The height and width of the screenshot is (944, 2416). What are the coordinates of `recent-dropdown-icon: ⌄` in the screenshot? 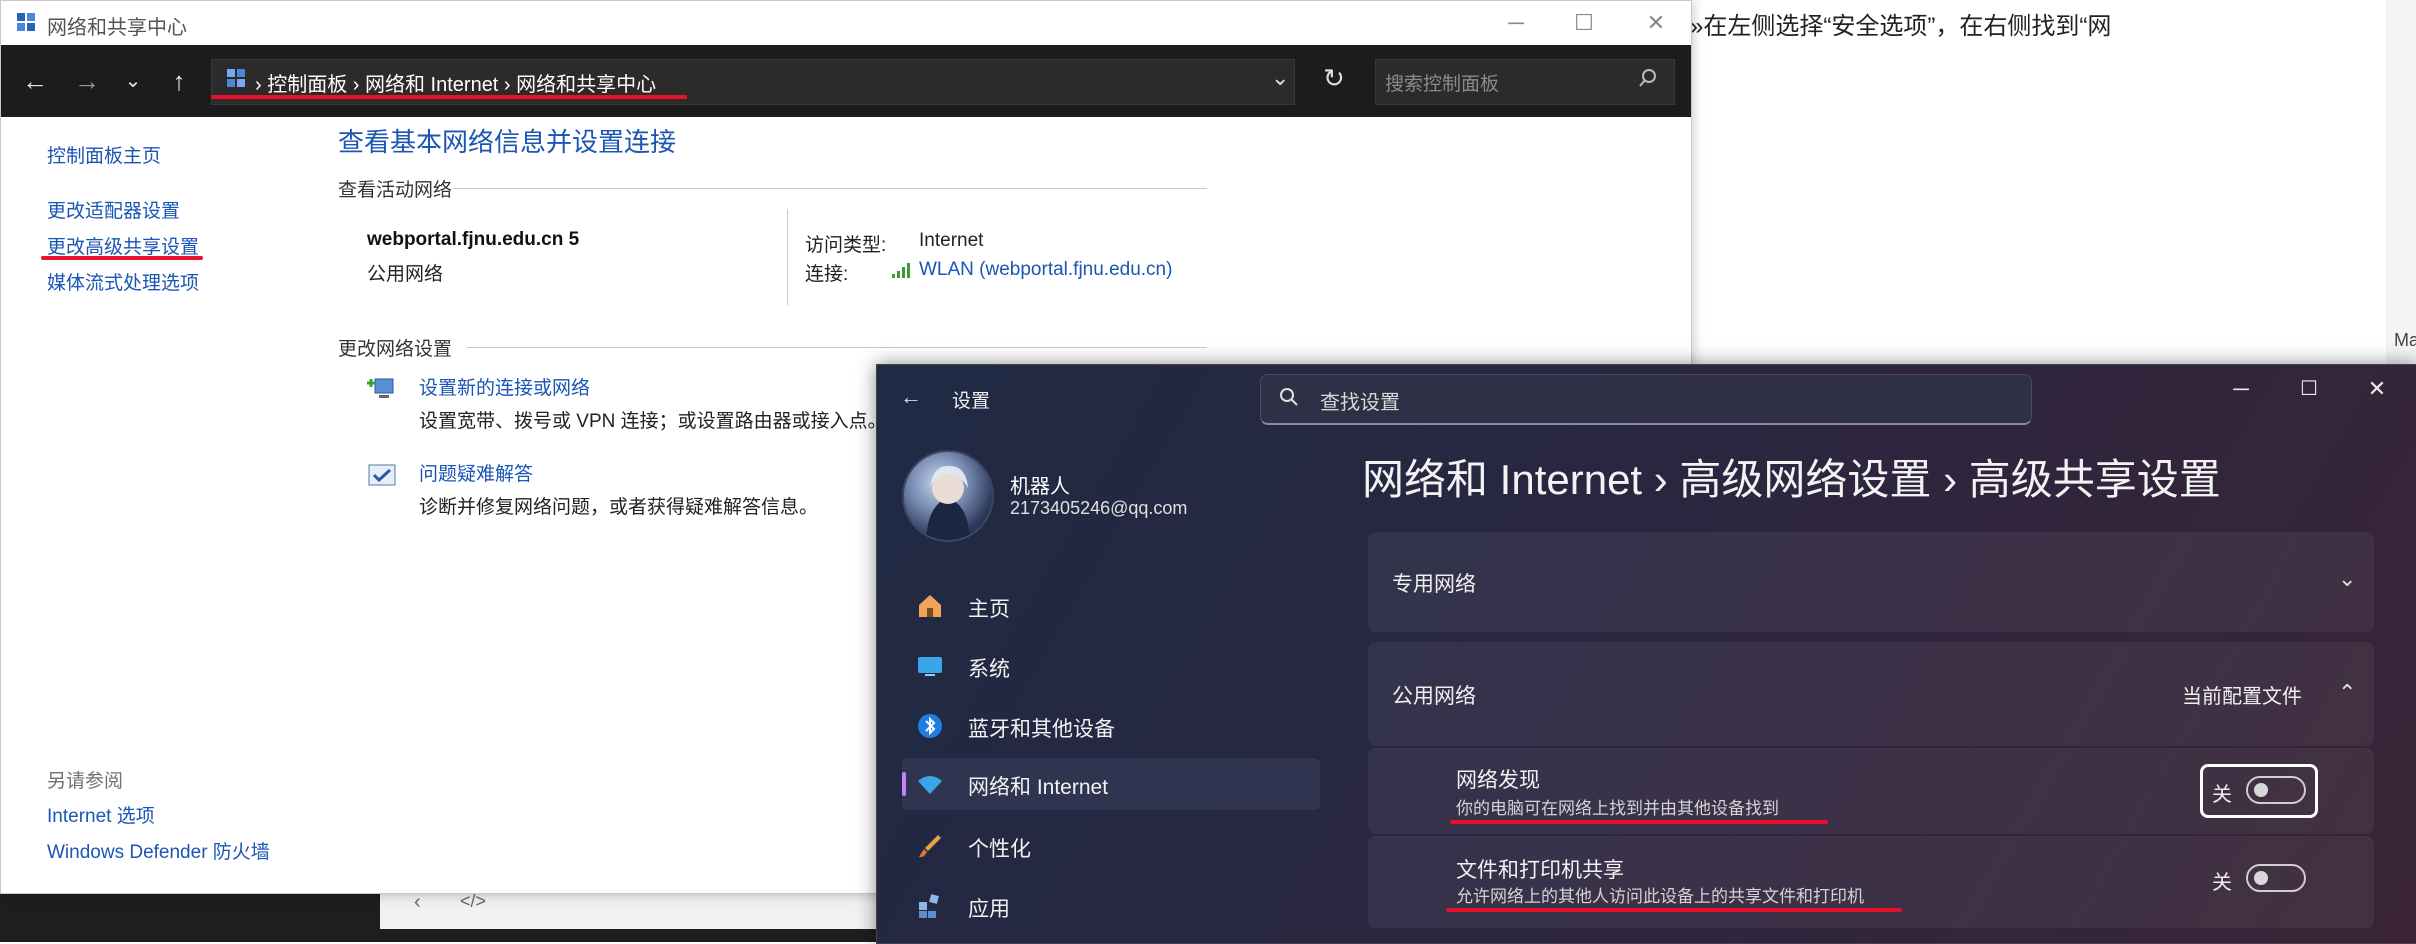 It's located at (133, 81).